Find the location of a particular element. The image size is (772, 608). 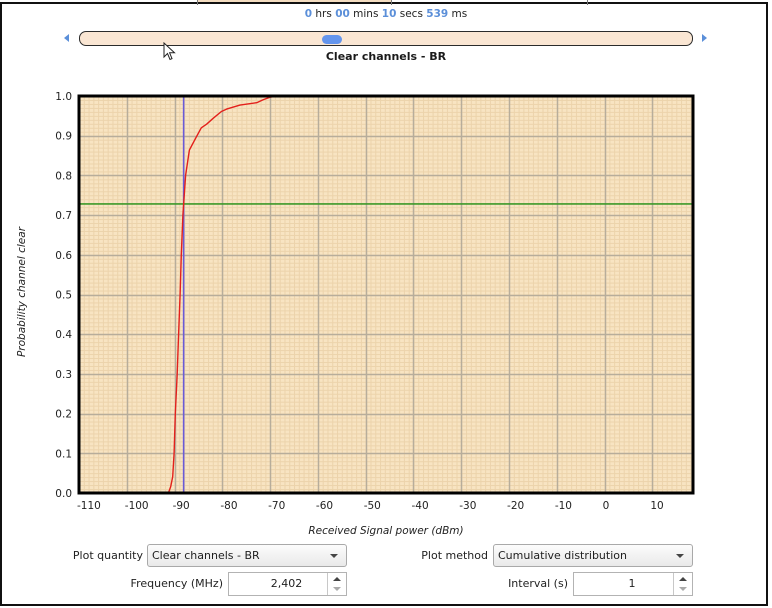

y-tick-label: 0.8 is located at coordinates (63, 176).